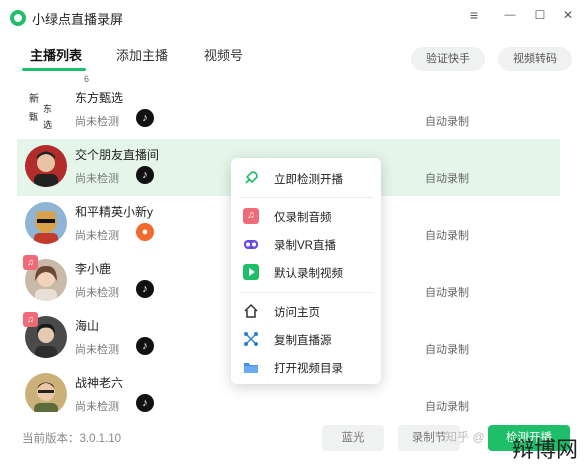 This screenshot has width=584, height=466. What do you see at coordinates (99, 98) in the screenshot?
I see `streamer-name: 东方甄选` at bounding box center [99, 98].